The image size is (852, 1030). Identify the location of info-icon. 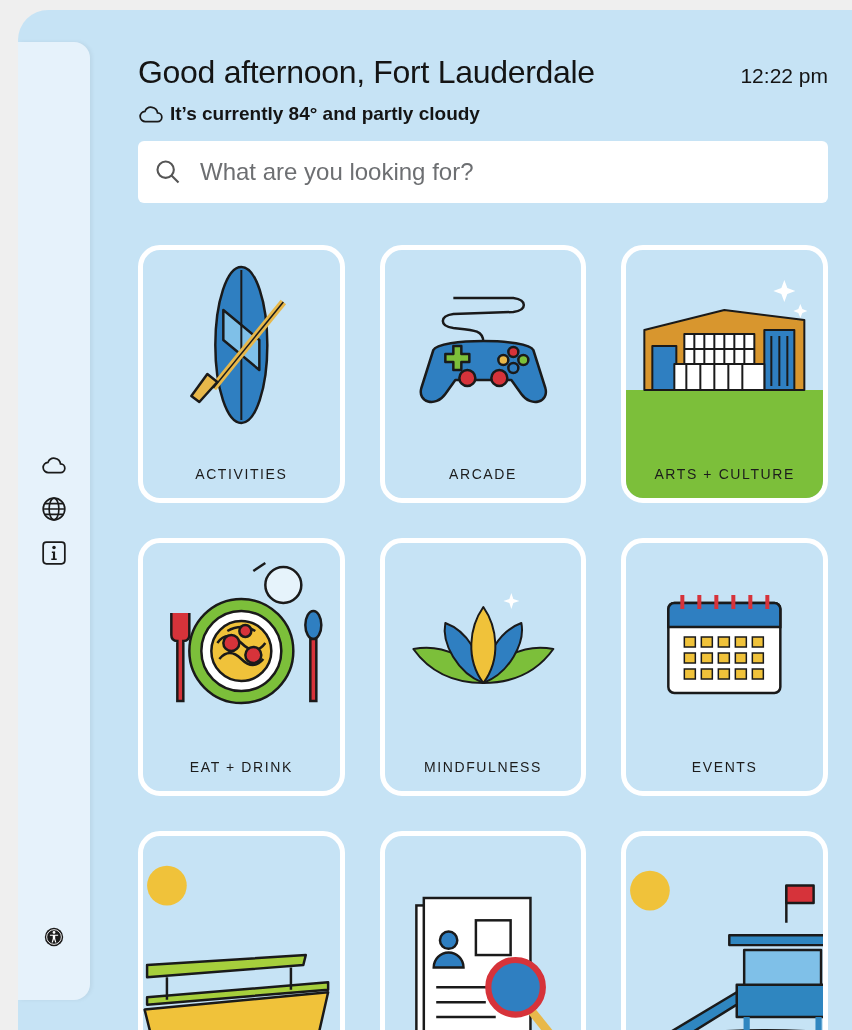
(54, 553).